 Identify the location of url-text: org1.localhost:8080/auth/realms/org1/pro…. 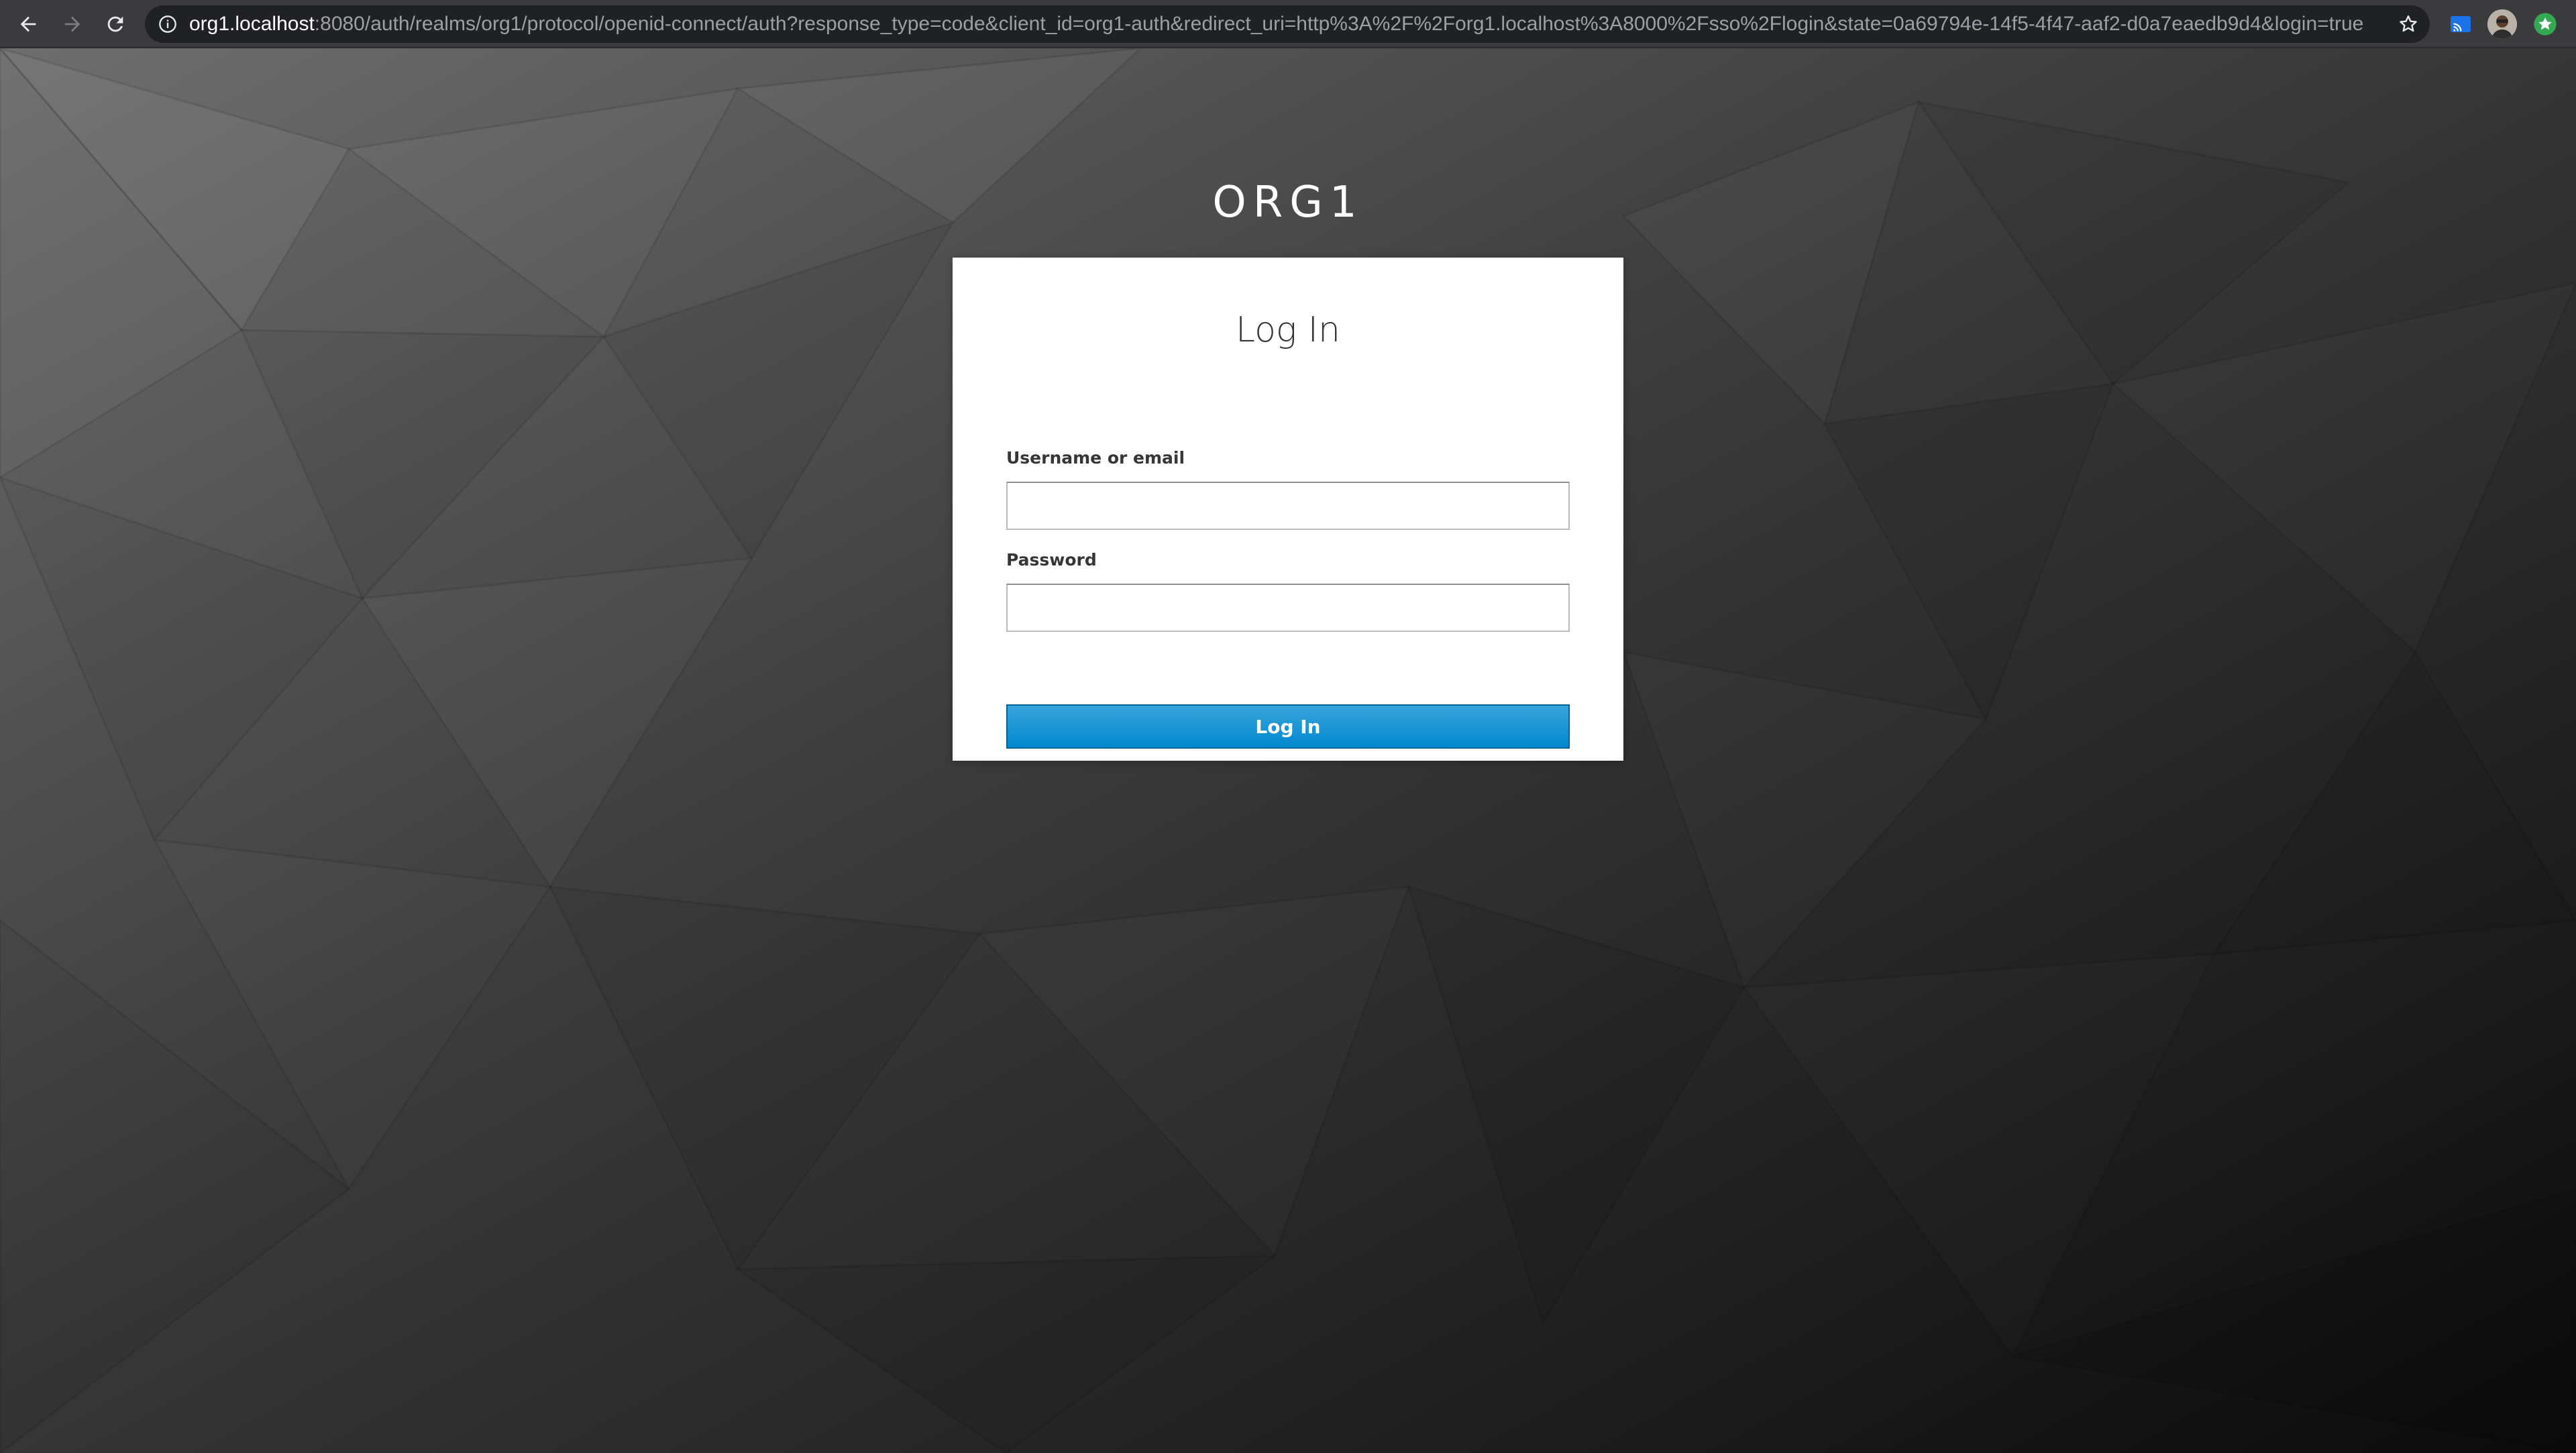
(1276, 24).